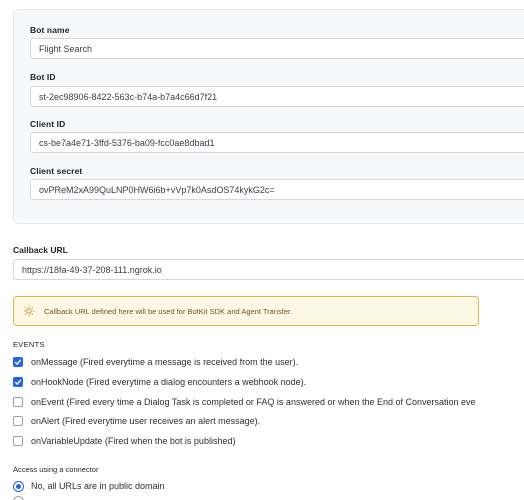 This screenshot has height=500, width=524. What do you see at coordinates (56, 171) in the screenshot?
I see `client-secret-label: Client secret` at bounding box center [56, 171].